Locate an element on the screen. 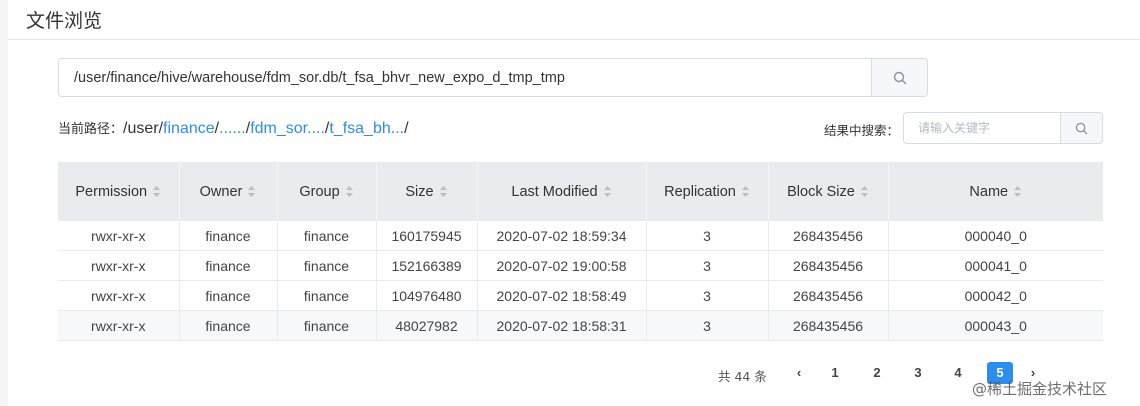 This screenshot has width=1140, height=406. column-header-block-size: Block Size is located at coordinates (828, 191).